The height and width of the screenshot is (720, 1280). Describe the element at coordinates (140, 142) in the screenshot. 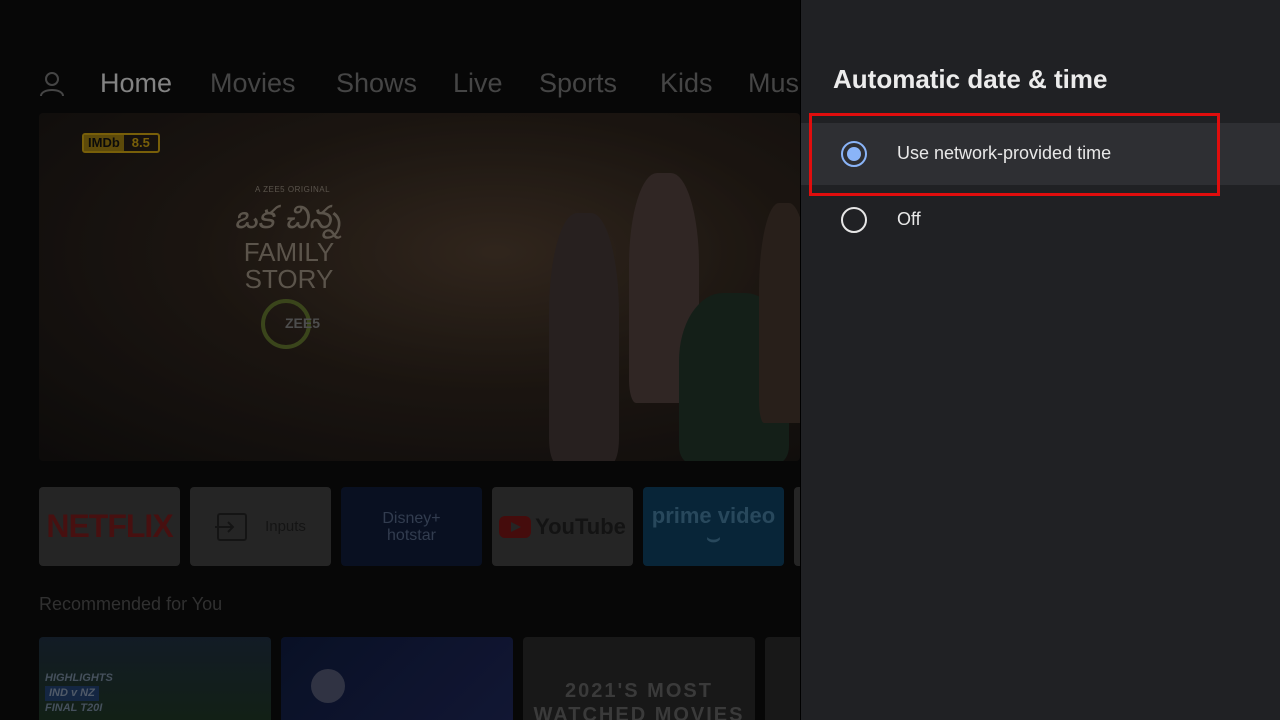

I see `imdb-rating: 8.5` at that location.